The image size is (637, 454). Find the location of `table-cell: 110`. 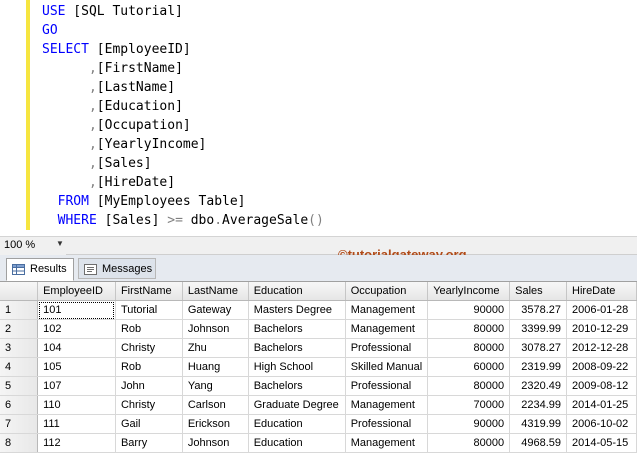

table-cell: 110 is located at coordinates (76, 405).